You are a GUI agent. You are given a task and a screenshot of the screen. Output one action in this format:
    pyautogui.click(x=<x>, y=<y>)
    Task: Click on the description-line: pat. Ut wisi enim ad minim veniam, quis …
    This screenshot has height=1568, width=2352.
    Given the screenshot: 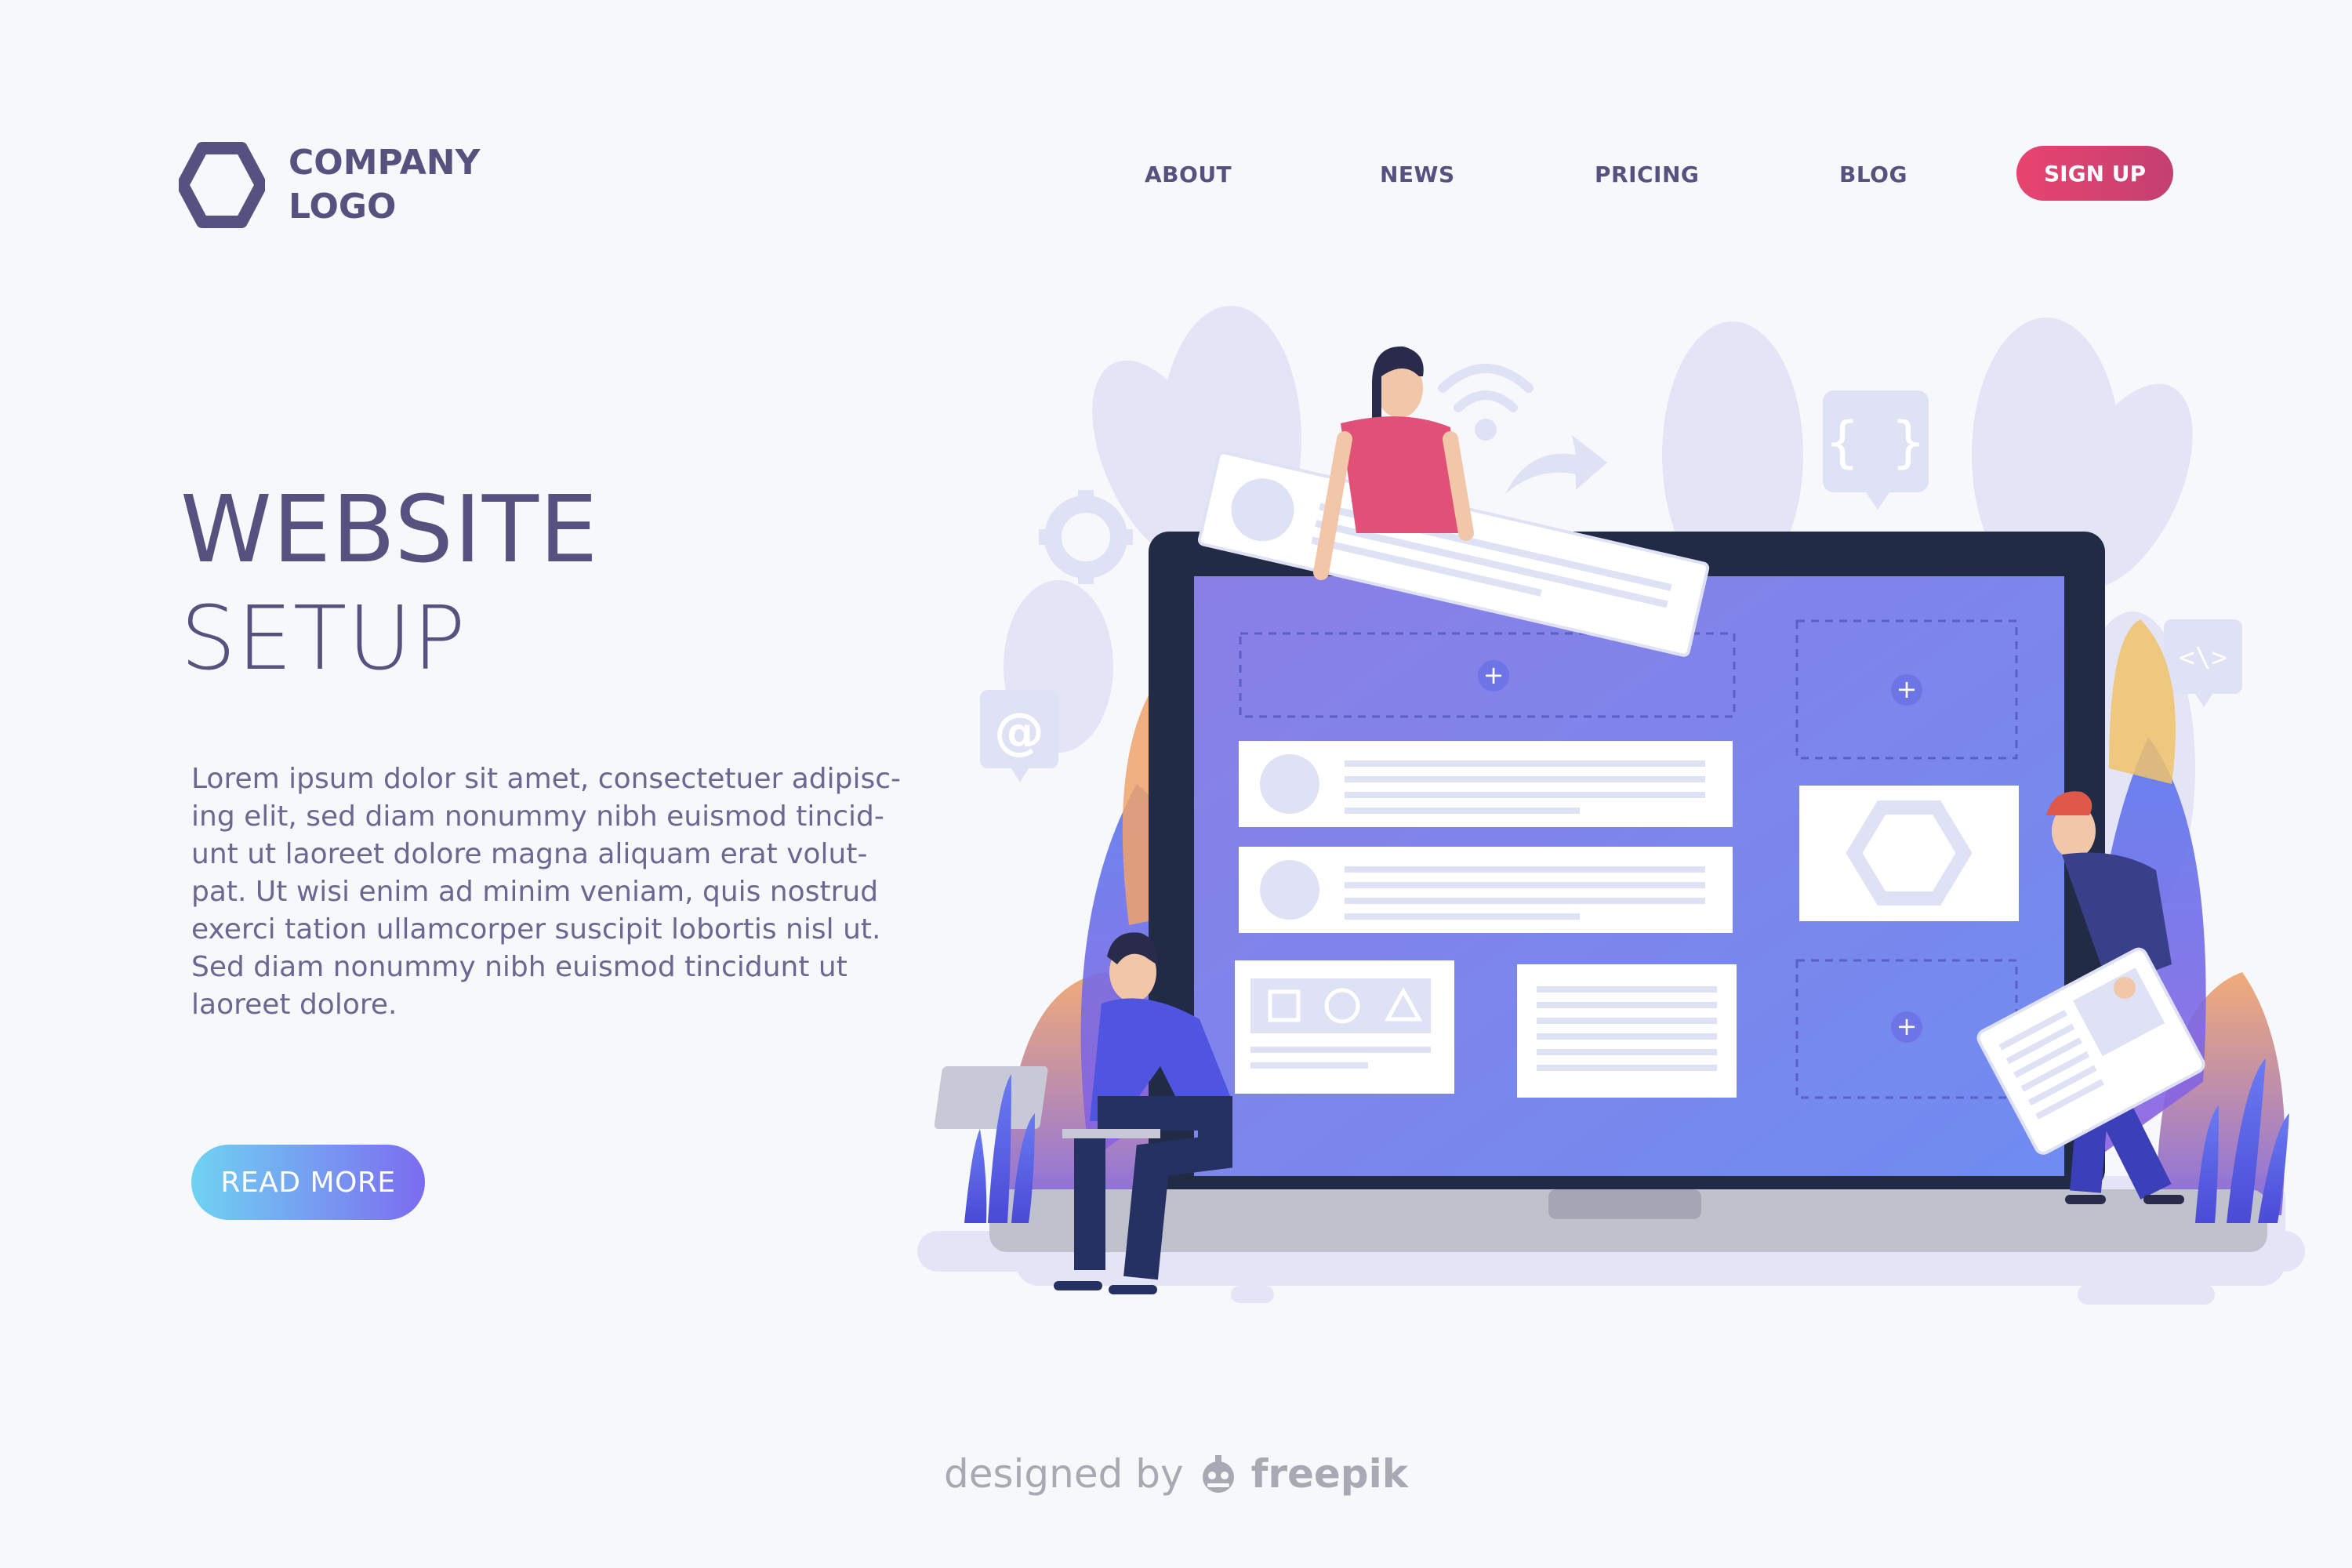 What is the action you would take?
    pyautogui.click(x=535, y=892)
    